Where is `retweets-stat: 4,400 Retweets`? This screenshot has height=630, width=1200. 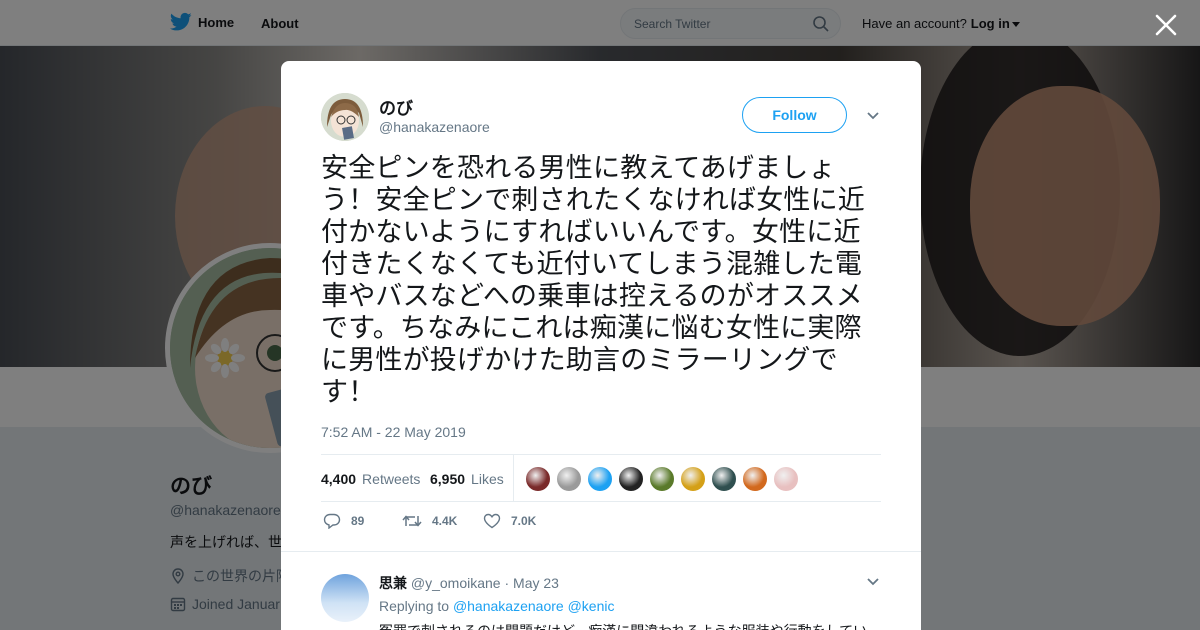 retweets-stat: 4,400 Retweets is located at coordinates (370, 479).